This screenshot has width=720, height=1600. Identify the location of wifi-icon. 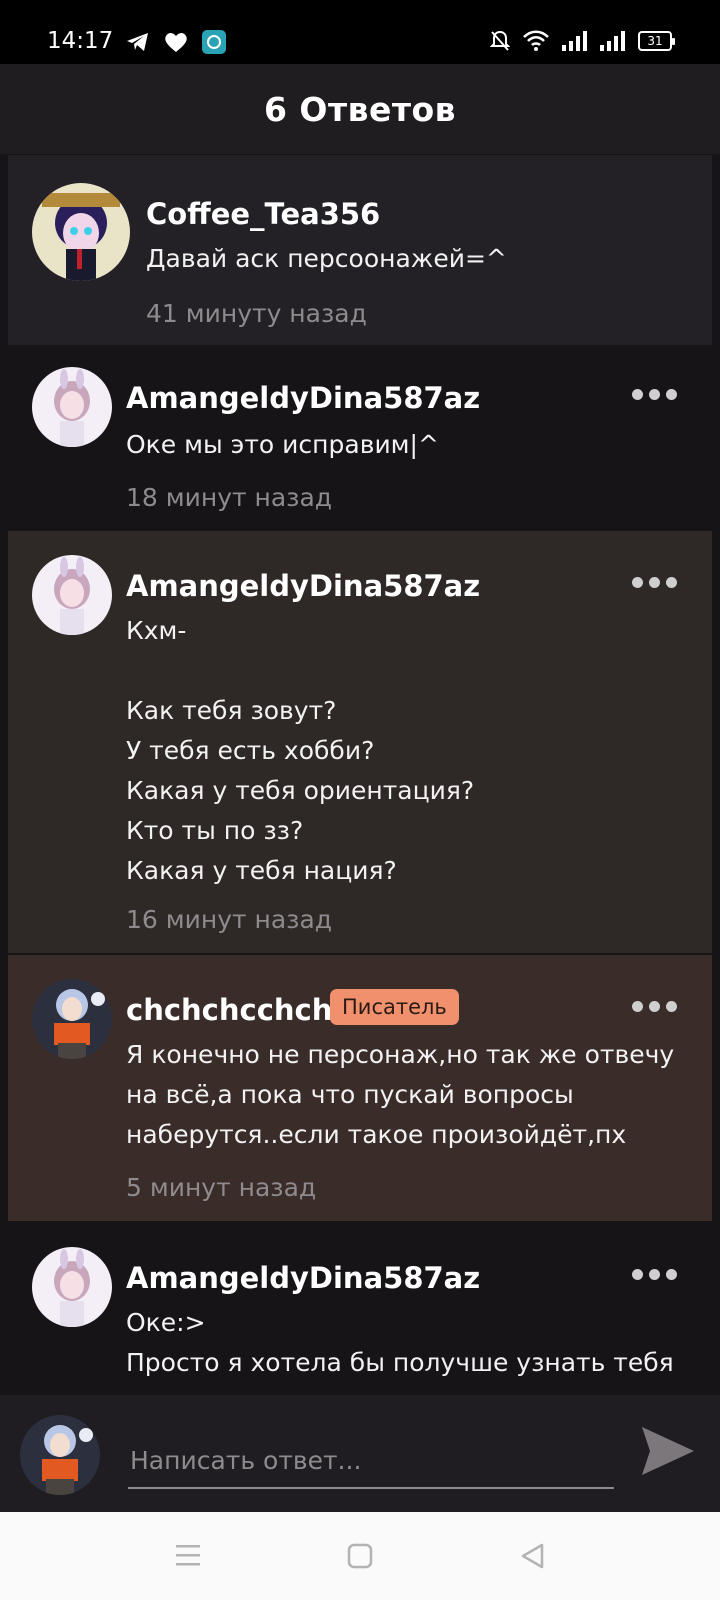
(536, 40).